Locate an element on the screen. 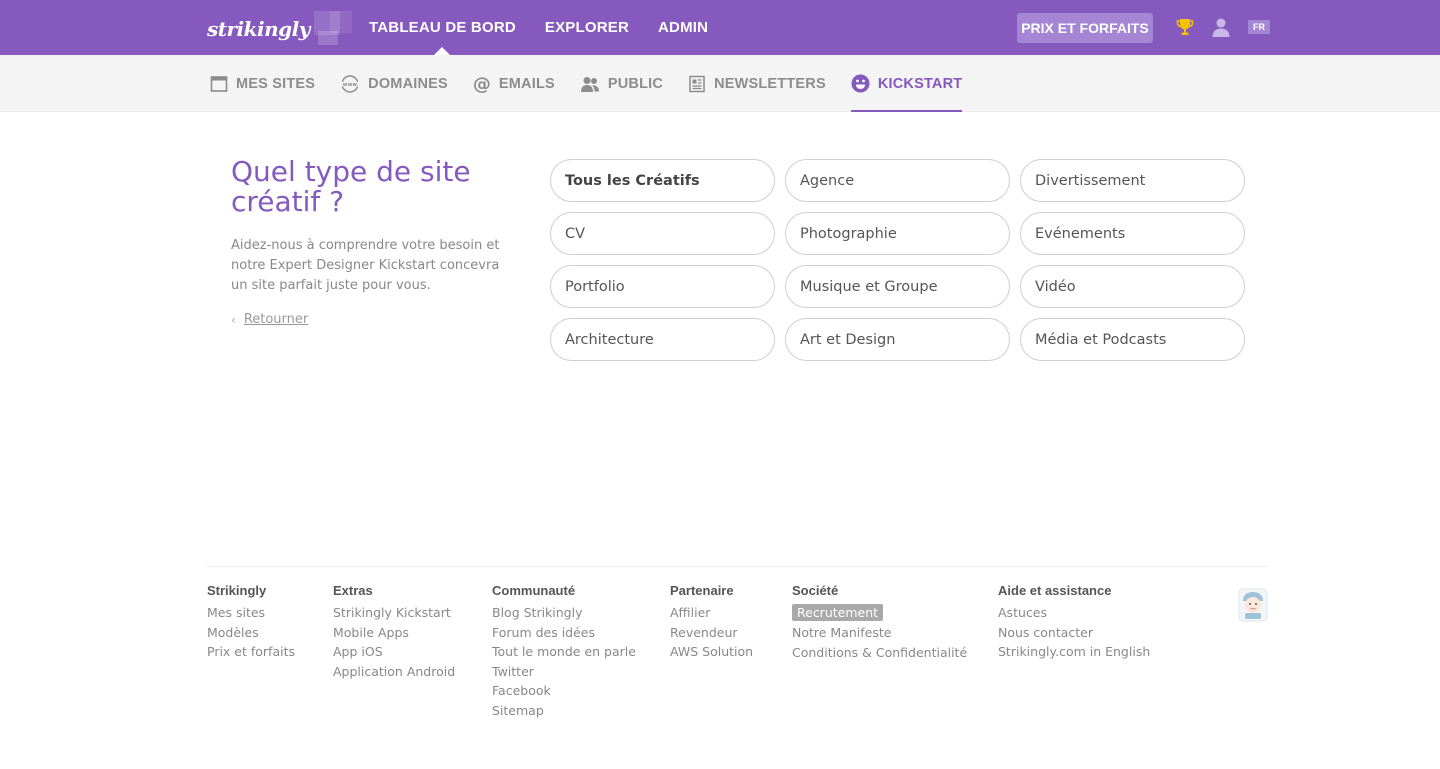  newsletter-icon is located at coordinates (697, 83).